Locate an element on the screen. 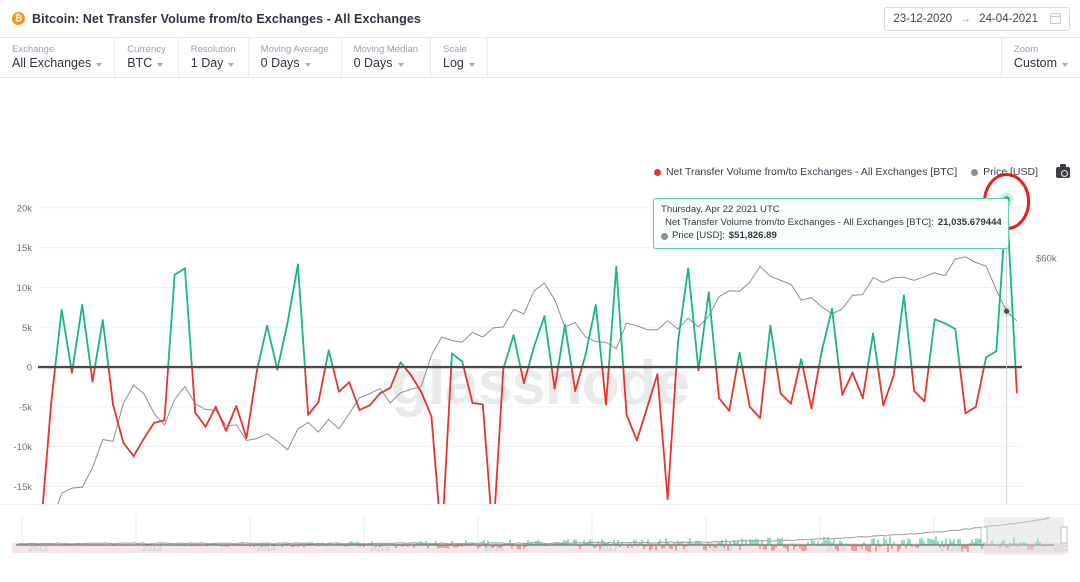  control-resolution-text: 1 Day is located at coordinates (207, 63).